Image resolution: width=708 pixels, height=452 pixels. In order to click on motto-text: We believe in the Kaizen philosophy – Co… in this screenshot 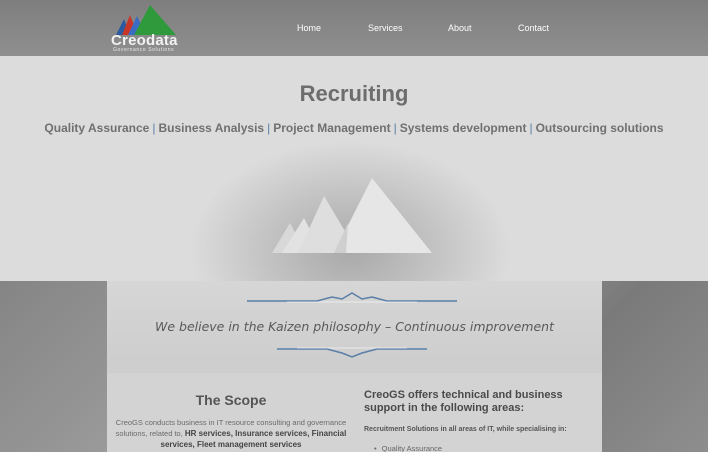, I will do `click(354, 326)`.